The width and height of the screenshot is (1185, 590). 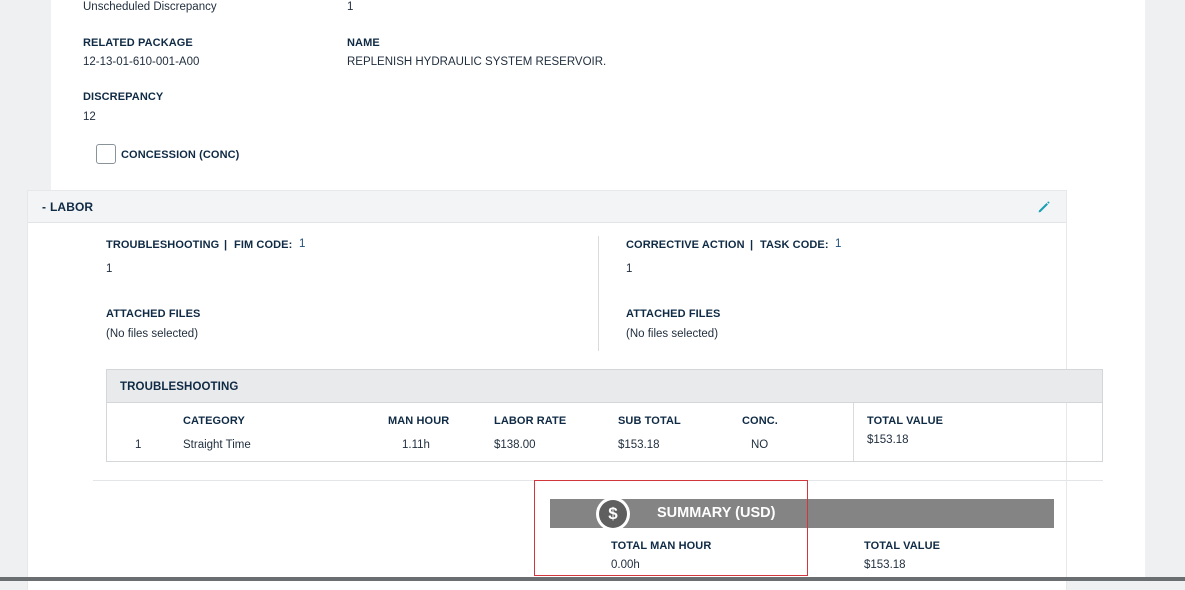 What do you see at coordinates (106, 154) in the screenshot?
I see `concession-checkbox` at bounding box center [106, 154].